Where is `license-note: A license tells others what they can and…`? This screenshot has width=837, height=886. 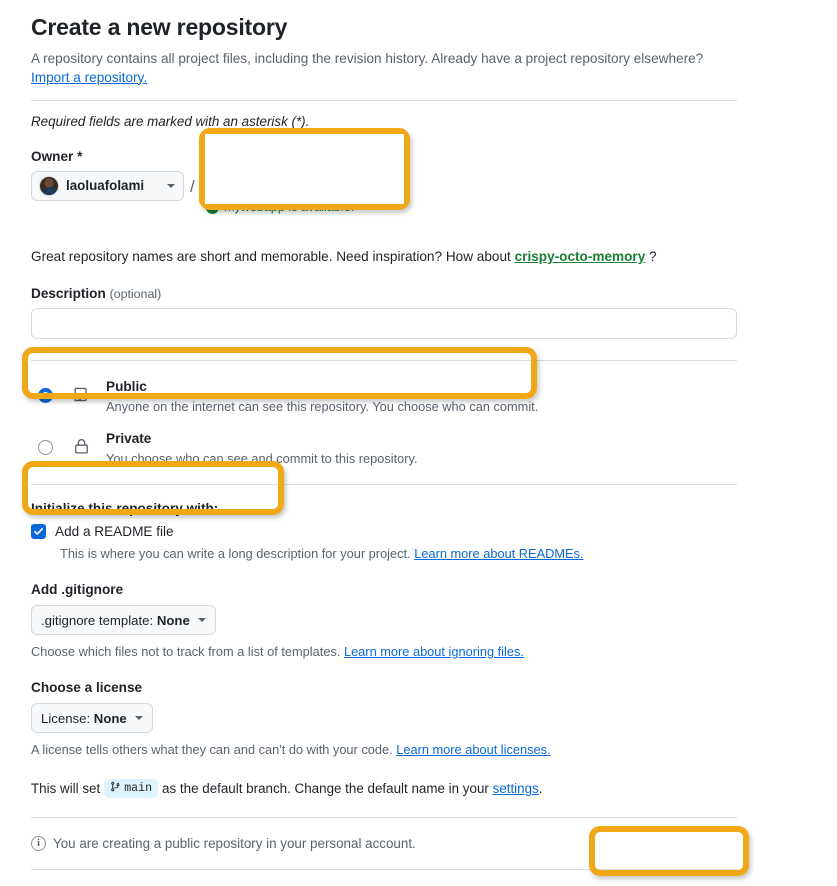
license-note: A license tells others what they can and… is located at coordinates (384, 749).